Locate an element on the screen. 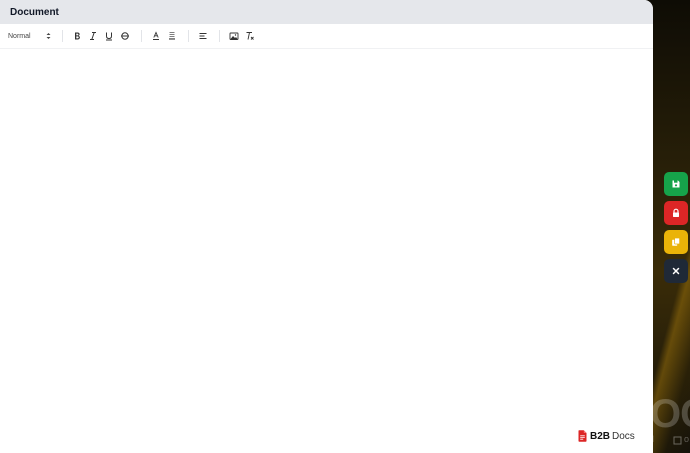  clear-format-button is located at coordinates (250, 36).